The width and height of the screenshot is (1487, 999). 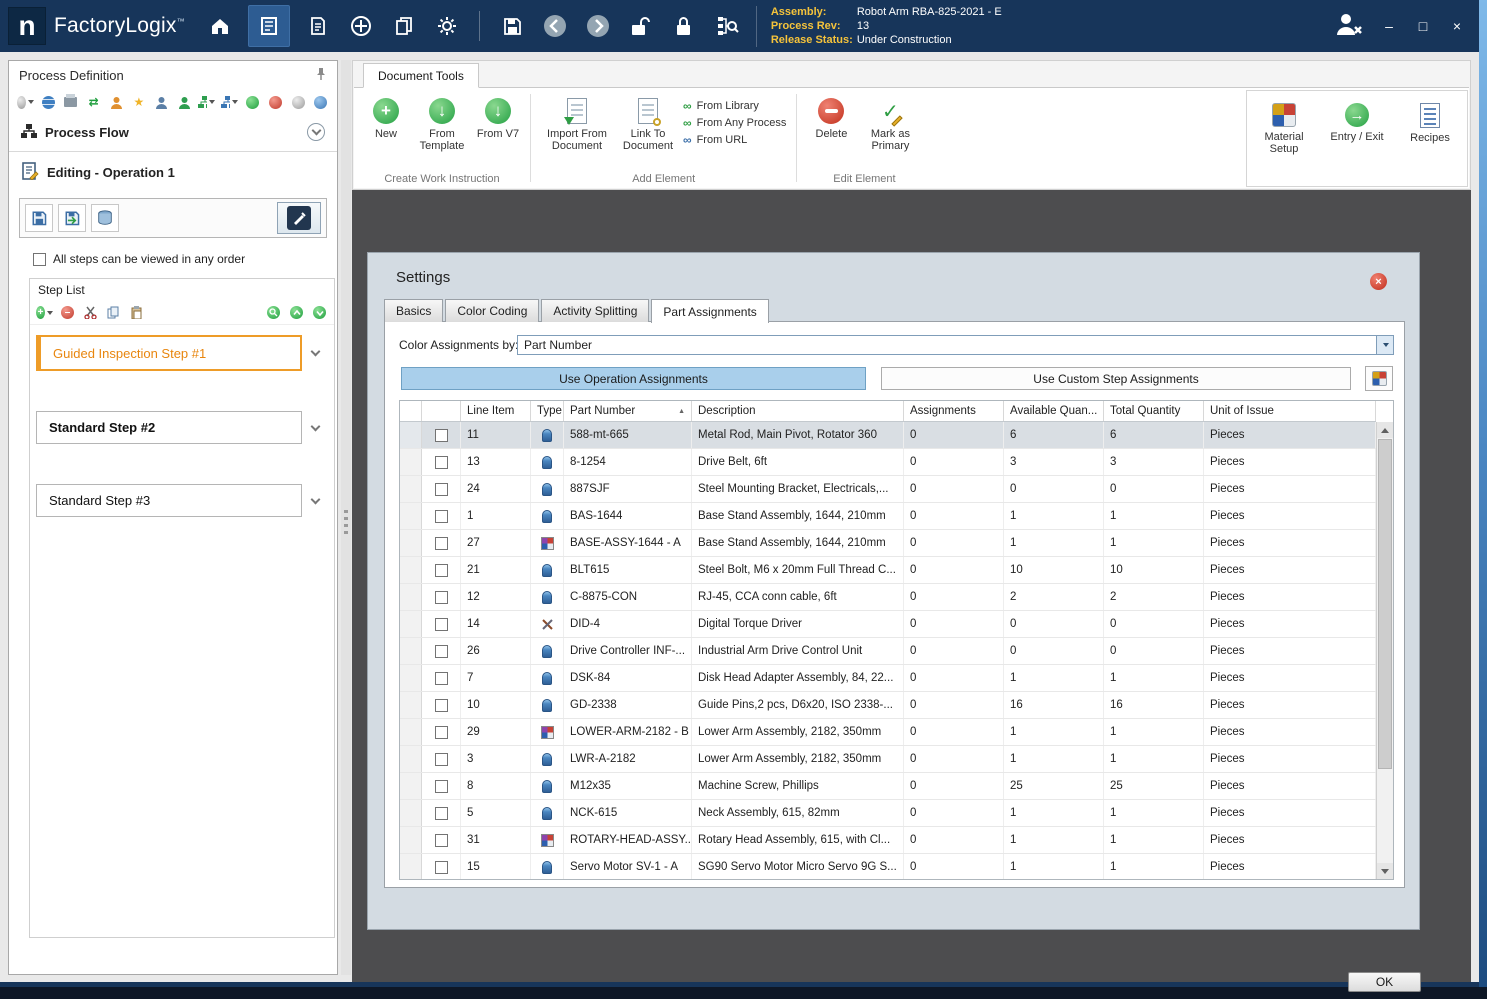 What do you see at coordinates (39, 218) in the screenshot?
I see `save-operation-button` at bounding box center [39, 218].